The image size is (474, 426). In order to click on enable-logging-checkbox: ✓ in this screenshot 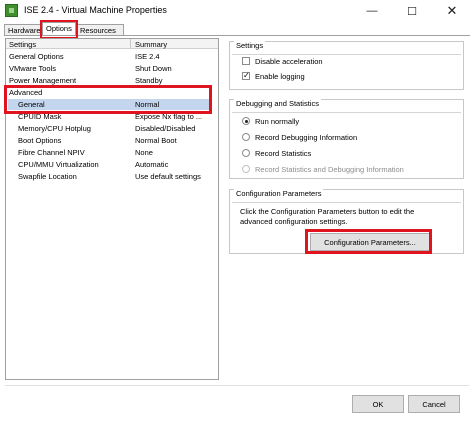, I will do `click(246, 76)`.